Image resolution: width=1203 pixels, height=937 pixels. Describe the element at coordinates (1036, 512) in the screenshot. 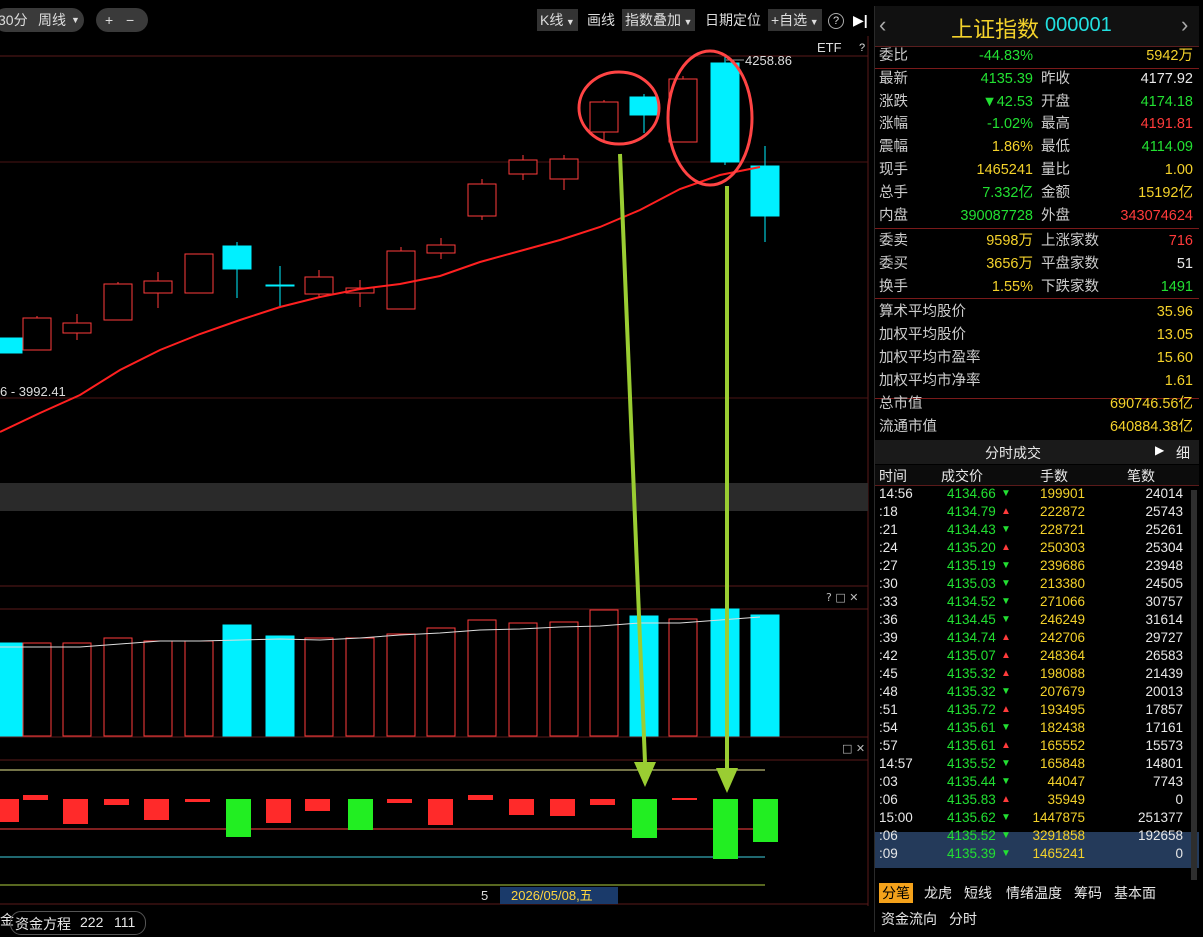

I see `tick-row: :18 4134.79 ▲ 222872 25743` at that location.